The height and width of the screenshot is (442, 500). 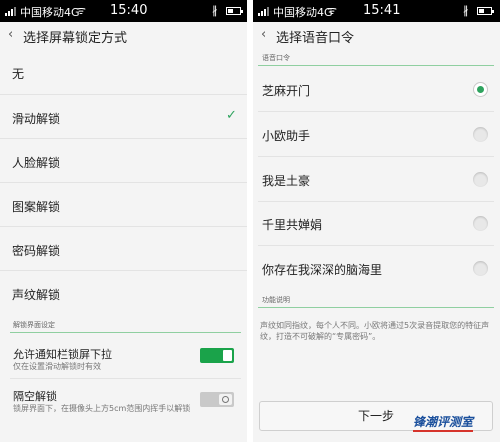 What do you see at coordinates (123, 120) in the screenshot?
I see `lock-option-slide: 滑动解锁` at bounding box center [123, 120].